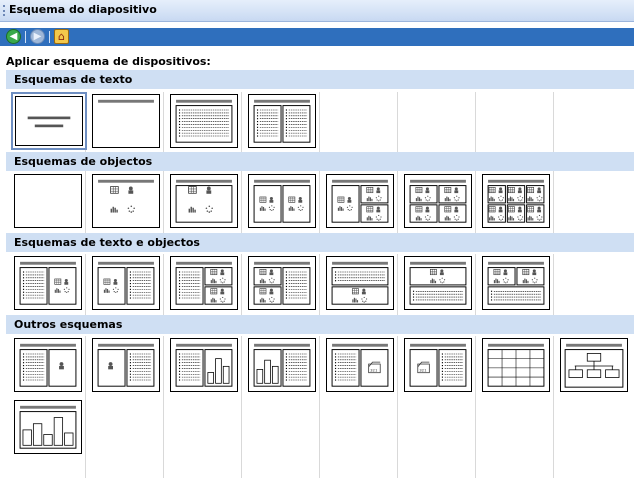  I want to click on home-icon: ⌂, so click(61, 36).